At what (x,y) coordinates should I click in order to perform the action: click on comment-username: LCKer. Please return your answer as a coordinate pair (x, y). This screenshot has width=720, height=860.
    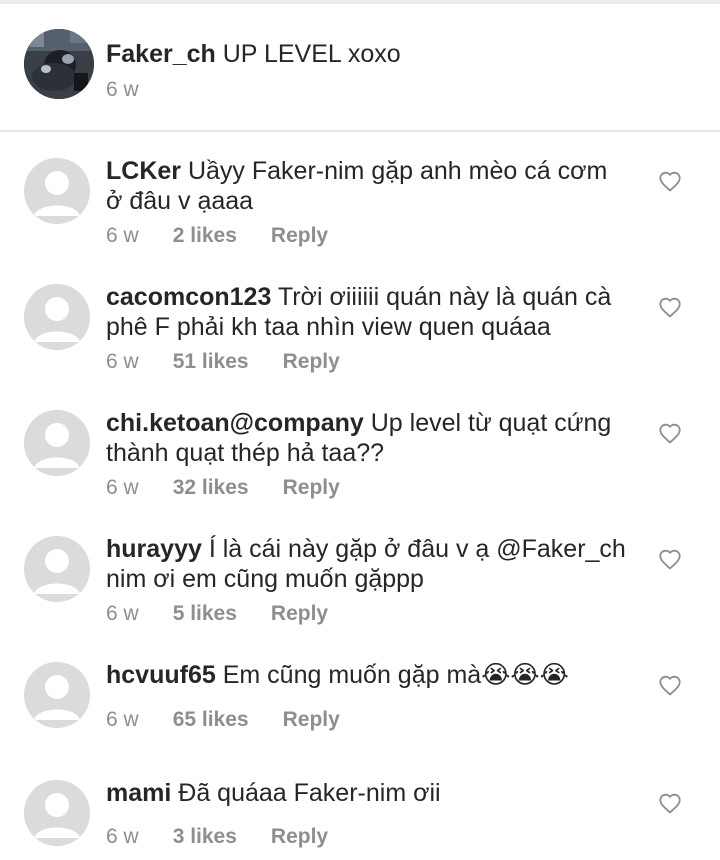
    Looking at the image, I should click on (143, 171).